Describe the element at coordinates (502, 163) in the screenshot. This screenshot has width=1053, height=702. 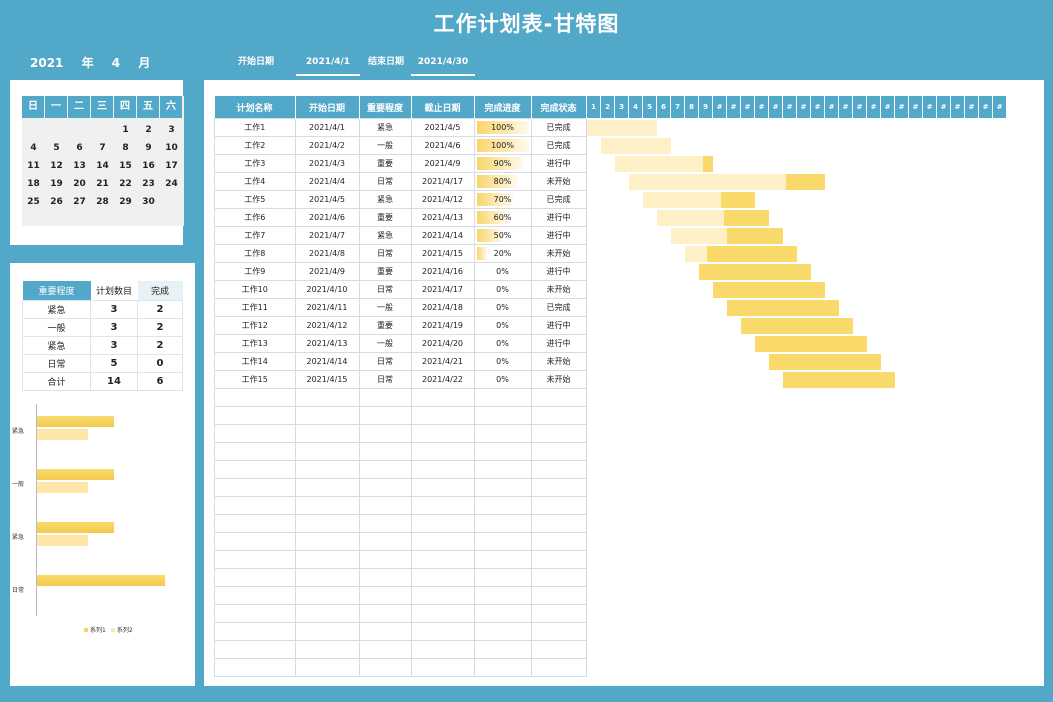
I see `cell-progress: 90%` at that location.